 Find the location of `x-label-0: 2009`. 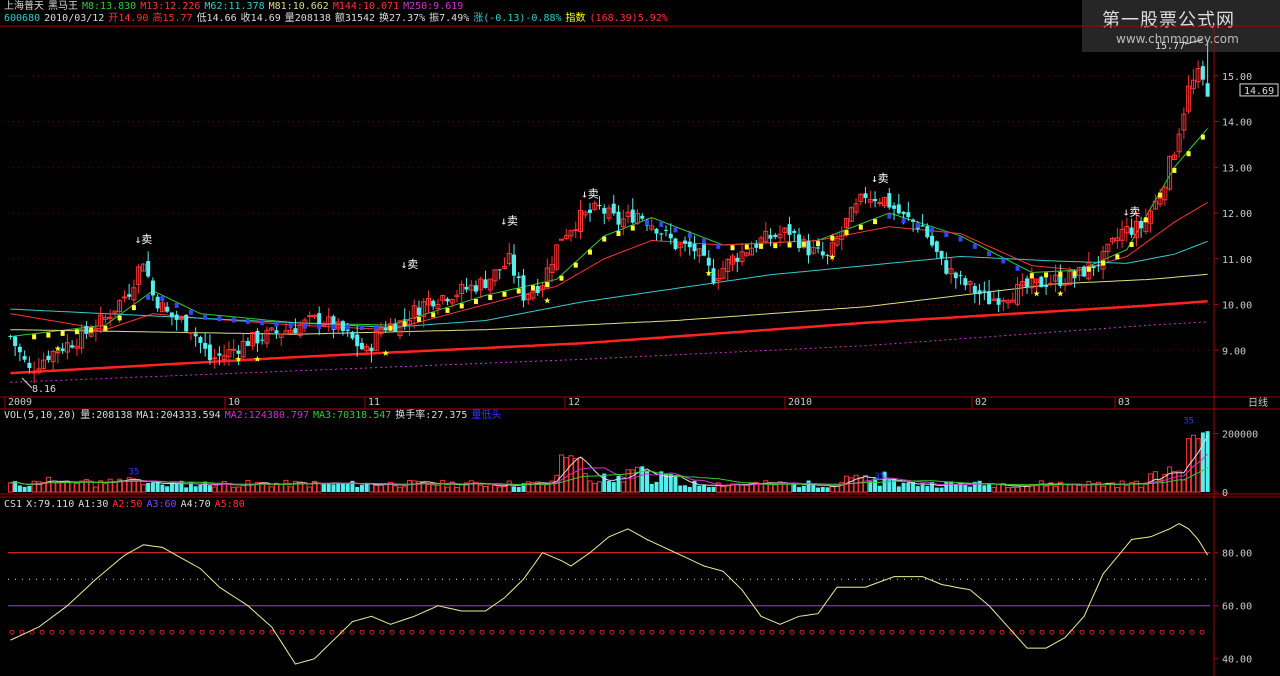

x-label-0: 2009 is located at coordinates (20, 402).